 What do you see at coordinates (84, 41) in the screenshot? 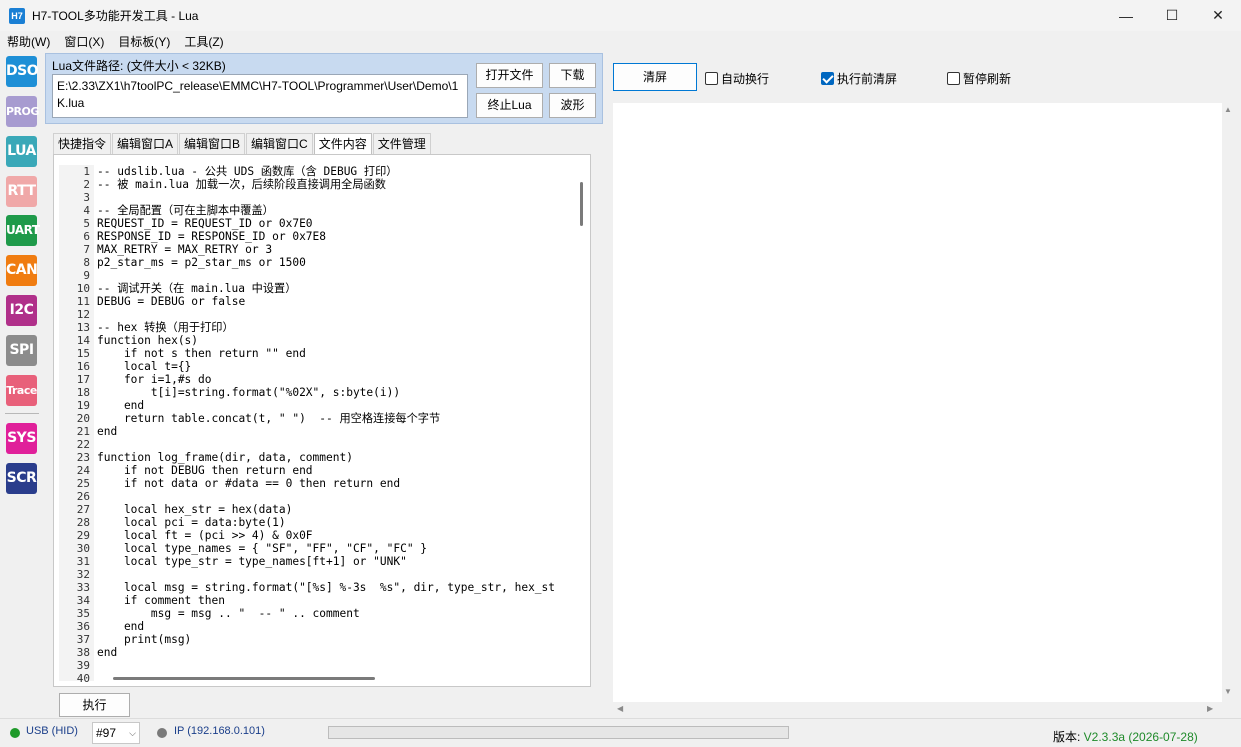
I see `menu-window: 窗口(X)` at bounding box center [84, 41].